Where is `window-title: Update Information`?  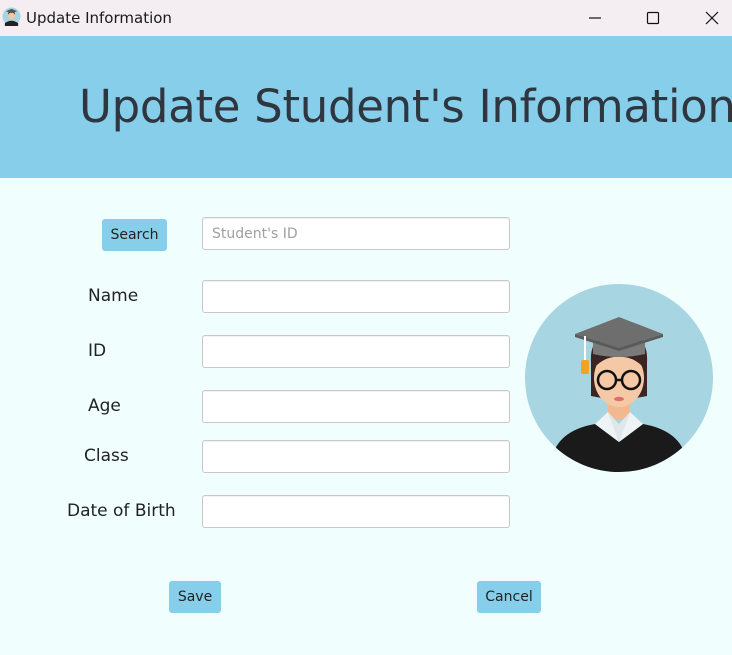
window-title: Update Information is located at coordinates (99, 18).